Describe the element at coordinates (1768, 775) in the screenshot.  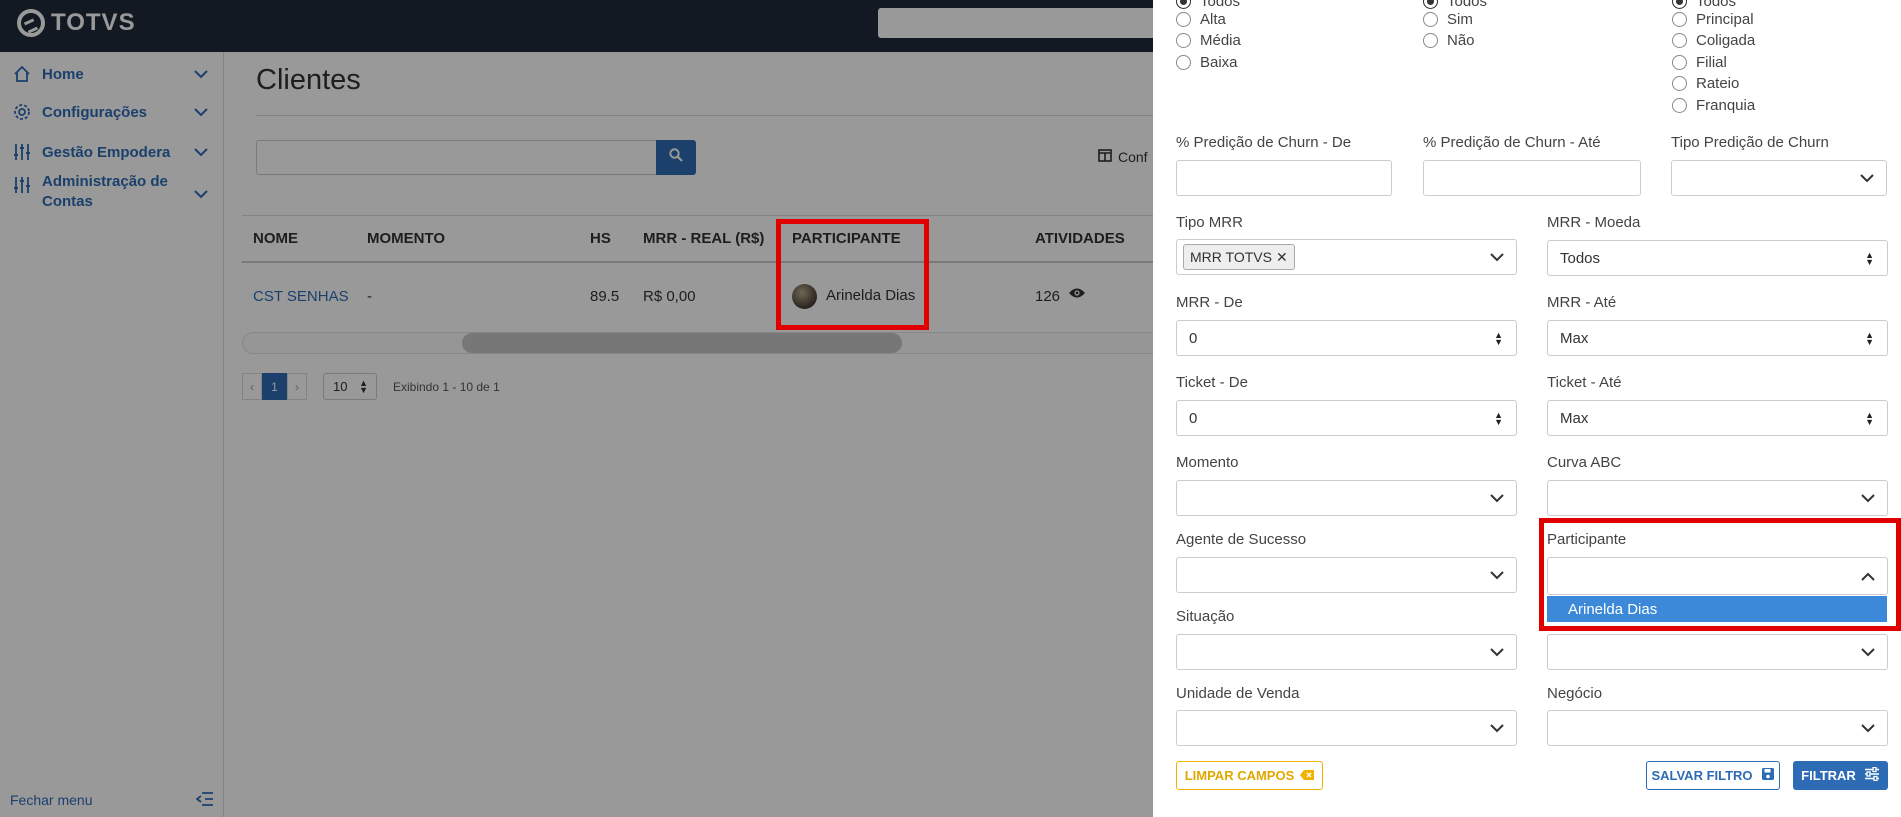
I see `save-icon` at that location.